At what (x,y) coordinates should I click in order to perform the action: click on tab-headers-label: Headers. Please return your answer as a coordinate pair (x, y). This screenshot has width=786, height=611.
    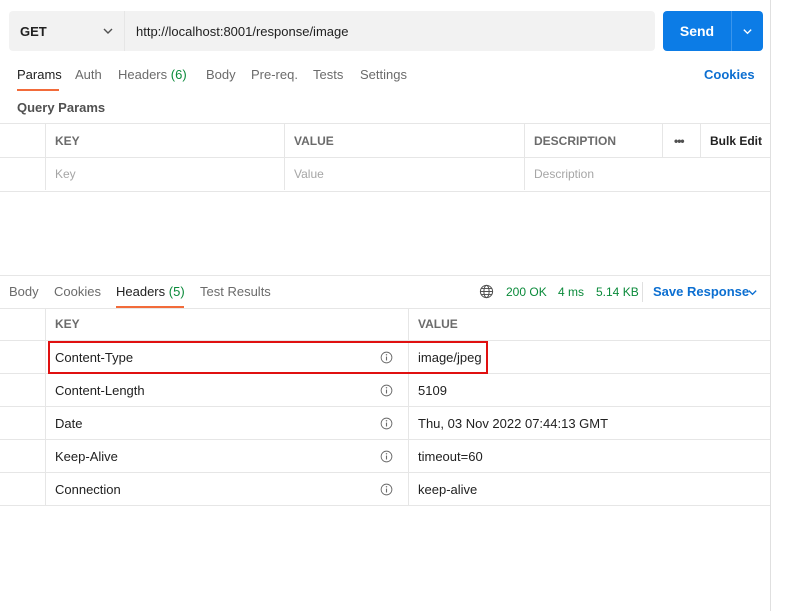
    Looking at the image, I should click on (143, 74).